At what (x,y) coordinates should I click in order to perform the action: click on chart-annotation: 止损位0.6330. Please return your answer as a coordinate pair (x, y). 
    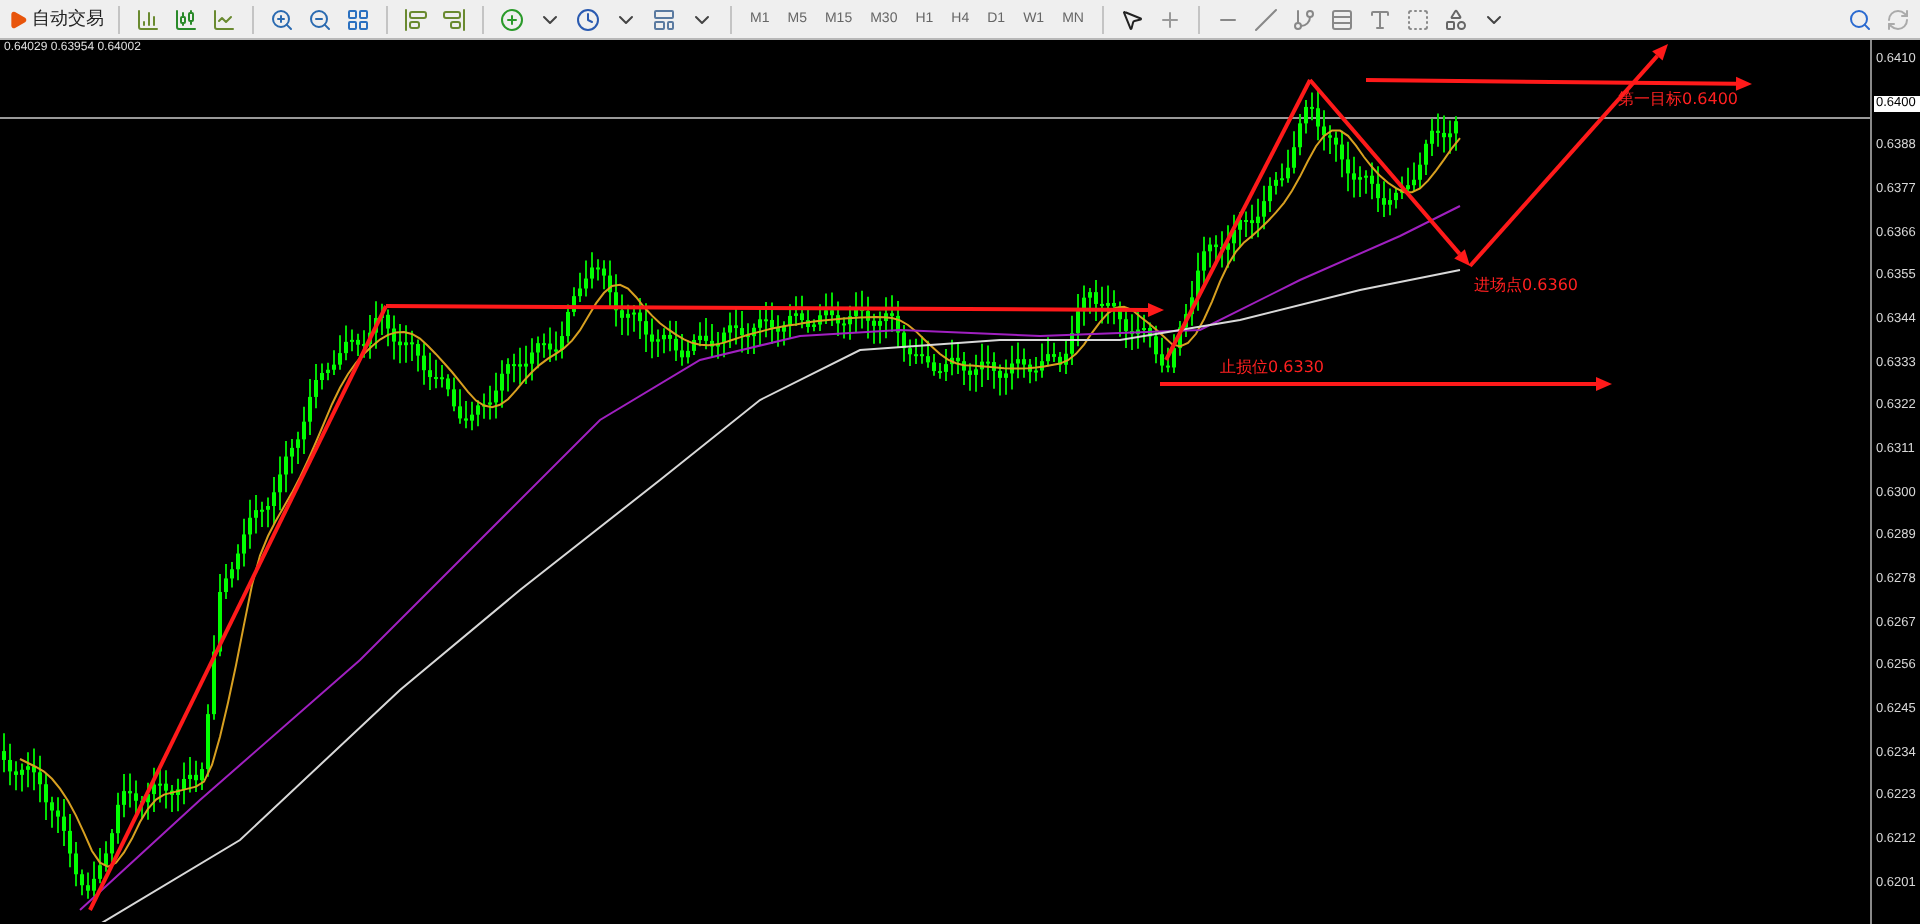
    Looking at the image, I should click on (1272, 367).